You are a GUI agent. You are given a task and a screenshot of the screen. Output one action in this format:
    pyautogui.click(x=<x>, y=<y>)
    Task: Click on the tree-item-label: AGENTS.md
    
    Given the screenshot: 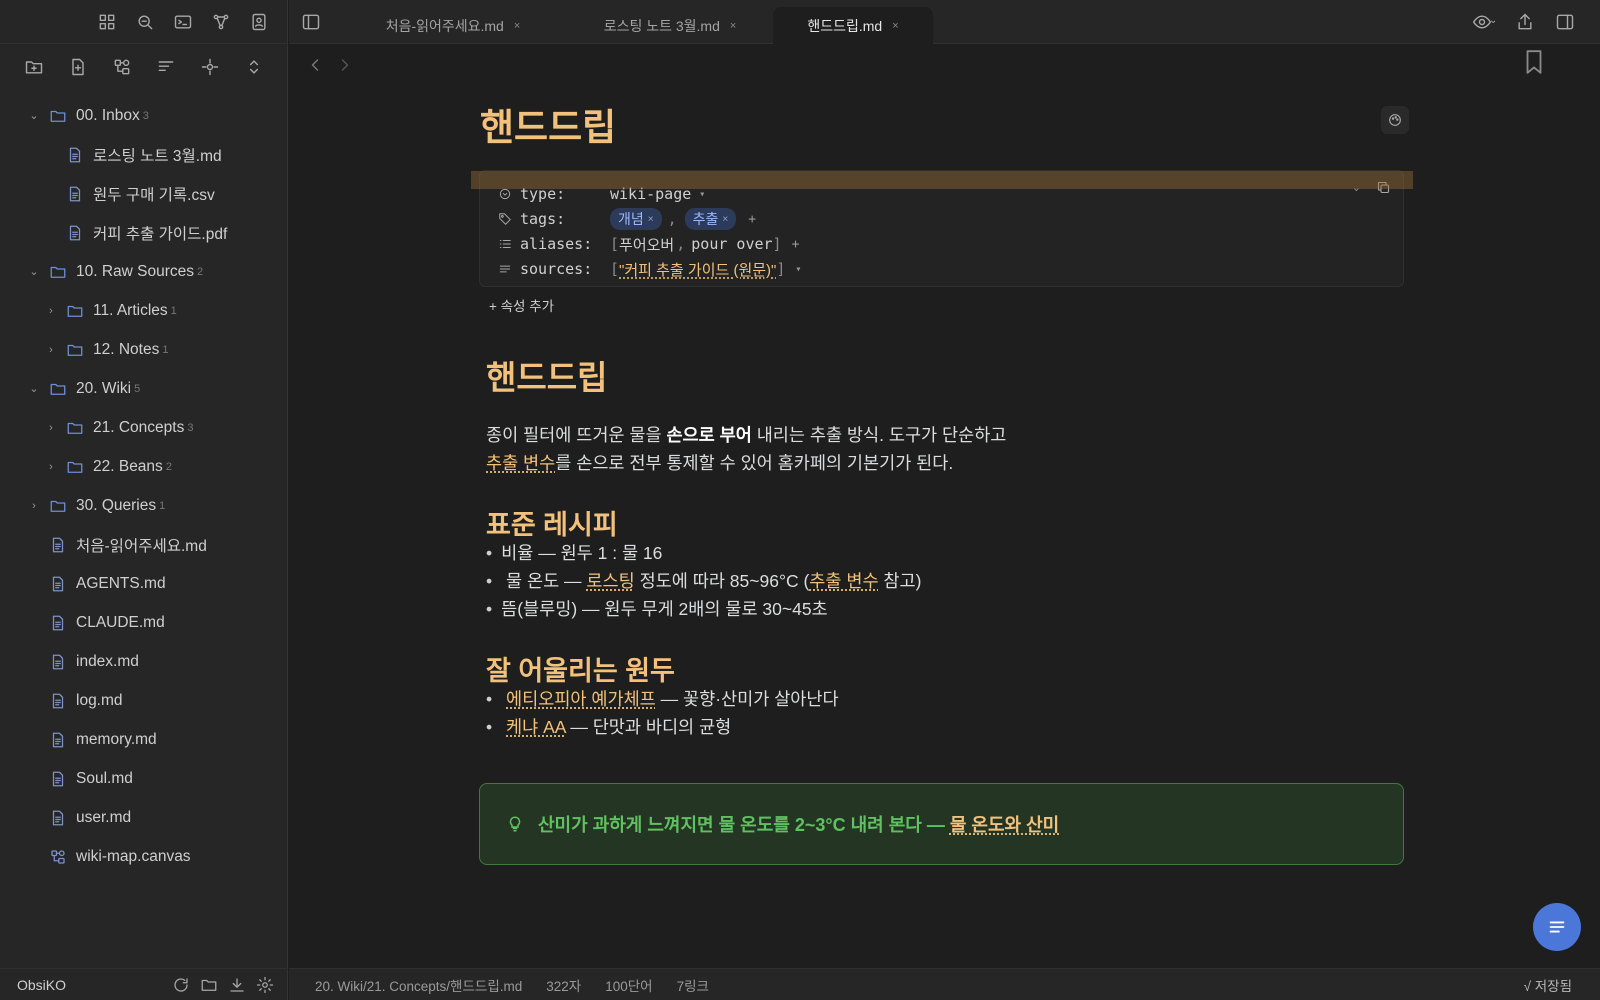 What is the action you would take?
    pyautogui.click(x=121, y=583)
    